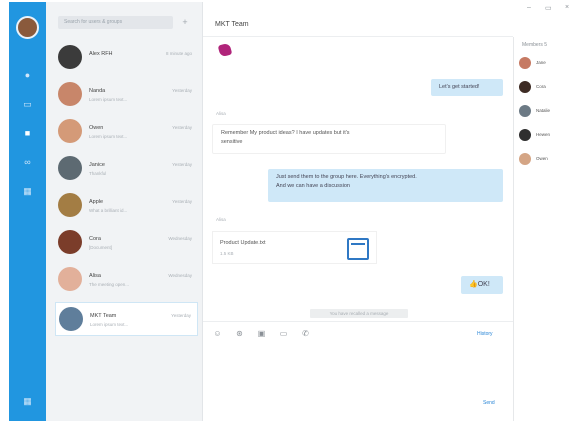 This screenshot has width=576, height=424. What do you see at coordinates (103, 316) in the screenshot?
I see `conversation-name: MKT Team` at bounding box center [103, 316].